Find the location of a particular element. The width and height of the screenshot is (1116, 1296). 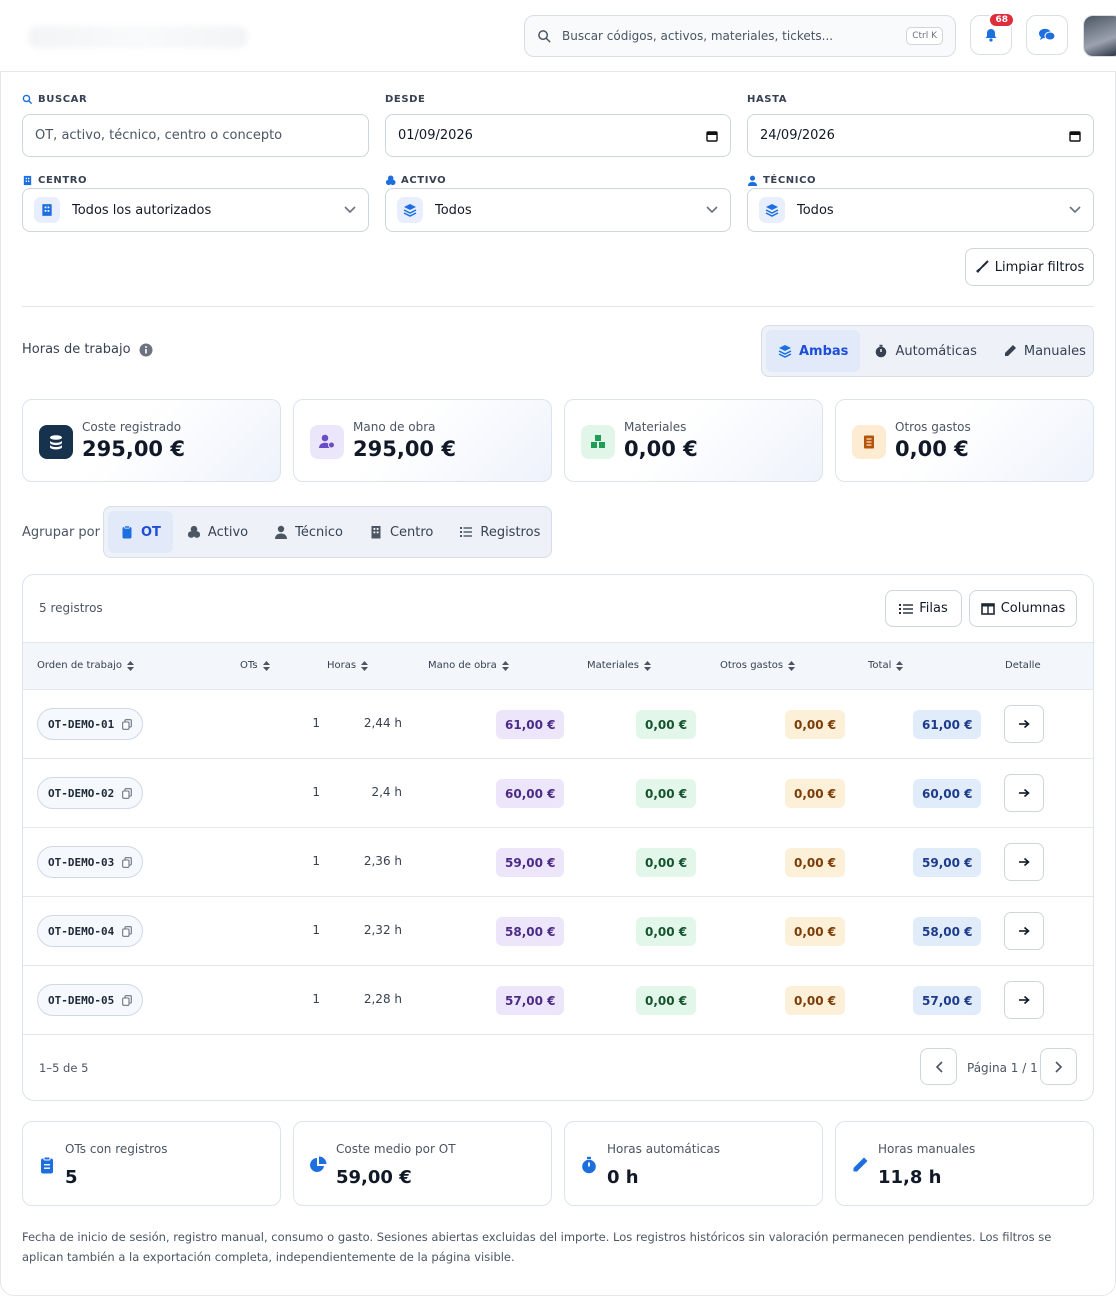

next-page-button is located at coordinates (1058, 1066).